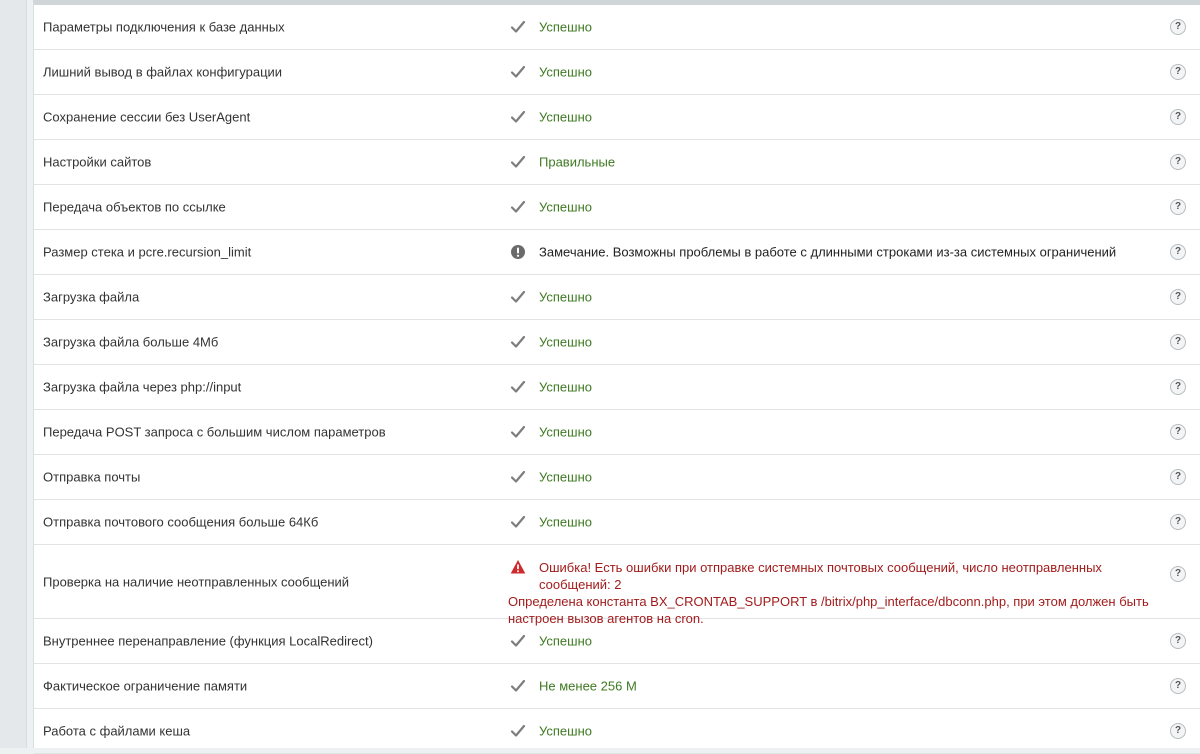 This screenshot has height=754, width=1200. I want to click on check-name: Сохранение сессии без UserAgent, so click(147, 117).